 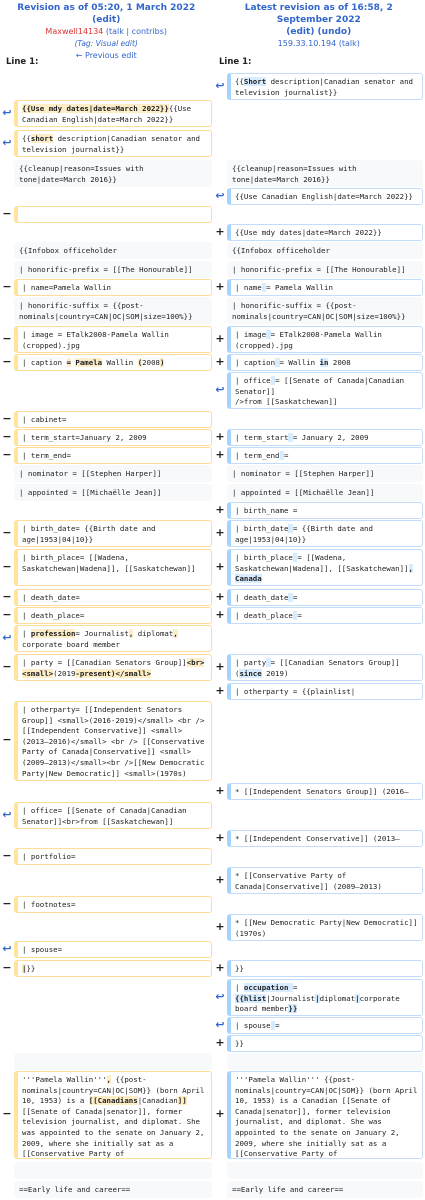 What do you see at coordinates (113, 856) in the screenshot?
I see `old-diff-line: | portfolio=` at bounding box center [113, 856].